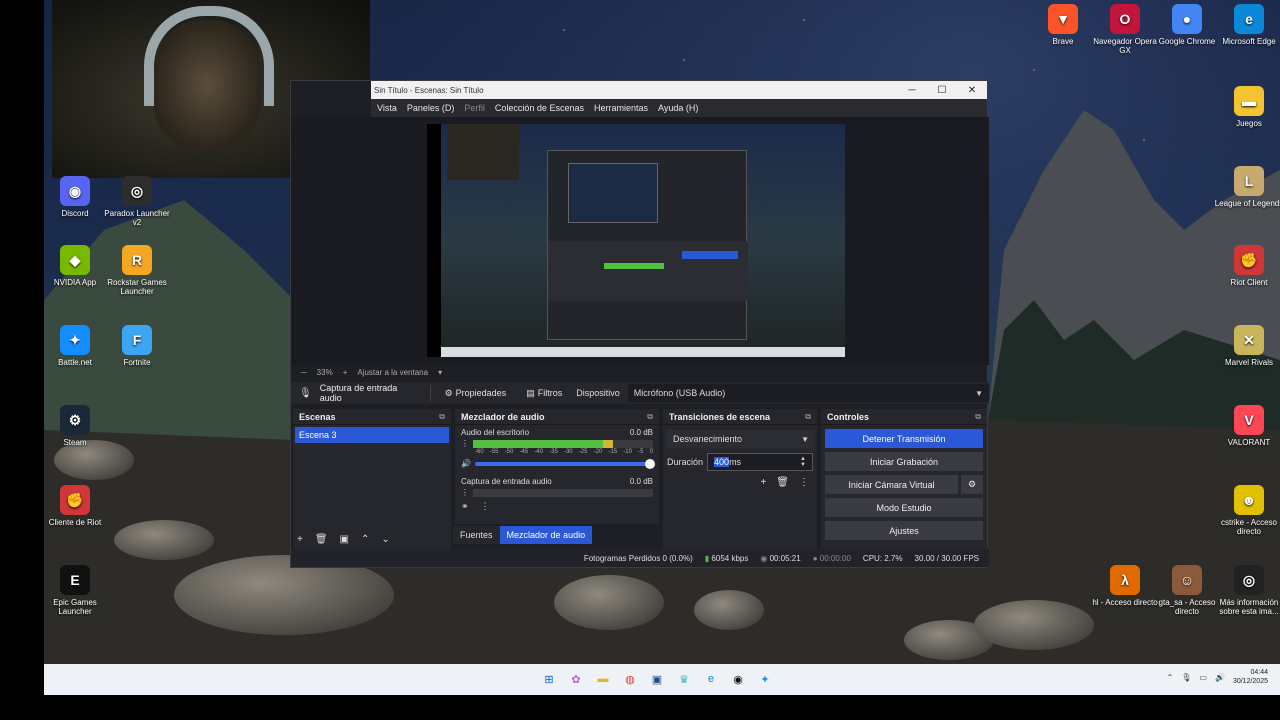 Image resolution: width=1280 pixels, height=720 pixels. Describe the element at coordinates (1187, 25) in the screenshot. I see `desktop-icon-chrome: ● Google Chrome` at that location.